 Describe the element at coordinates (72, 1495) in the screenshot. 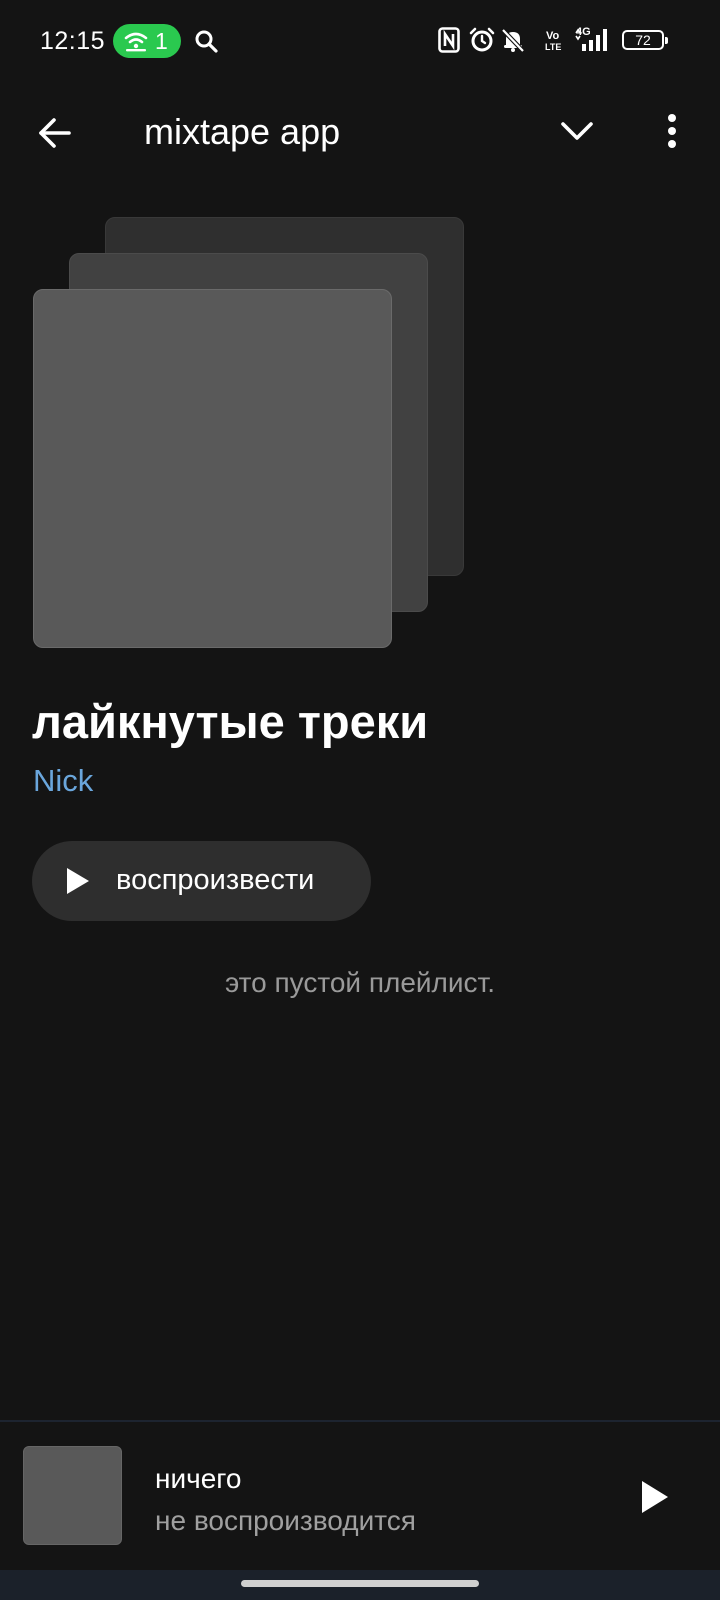

I see `mini-player-artwork` at that location.